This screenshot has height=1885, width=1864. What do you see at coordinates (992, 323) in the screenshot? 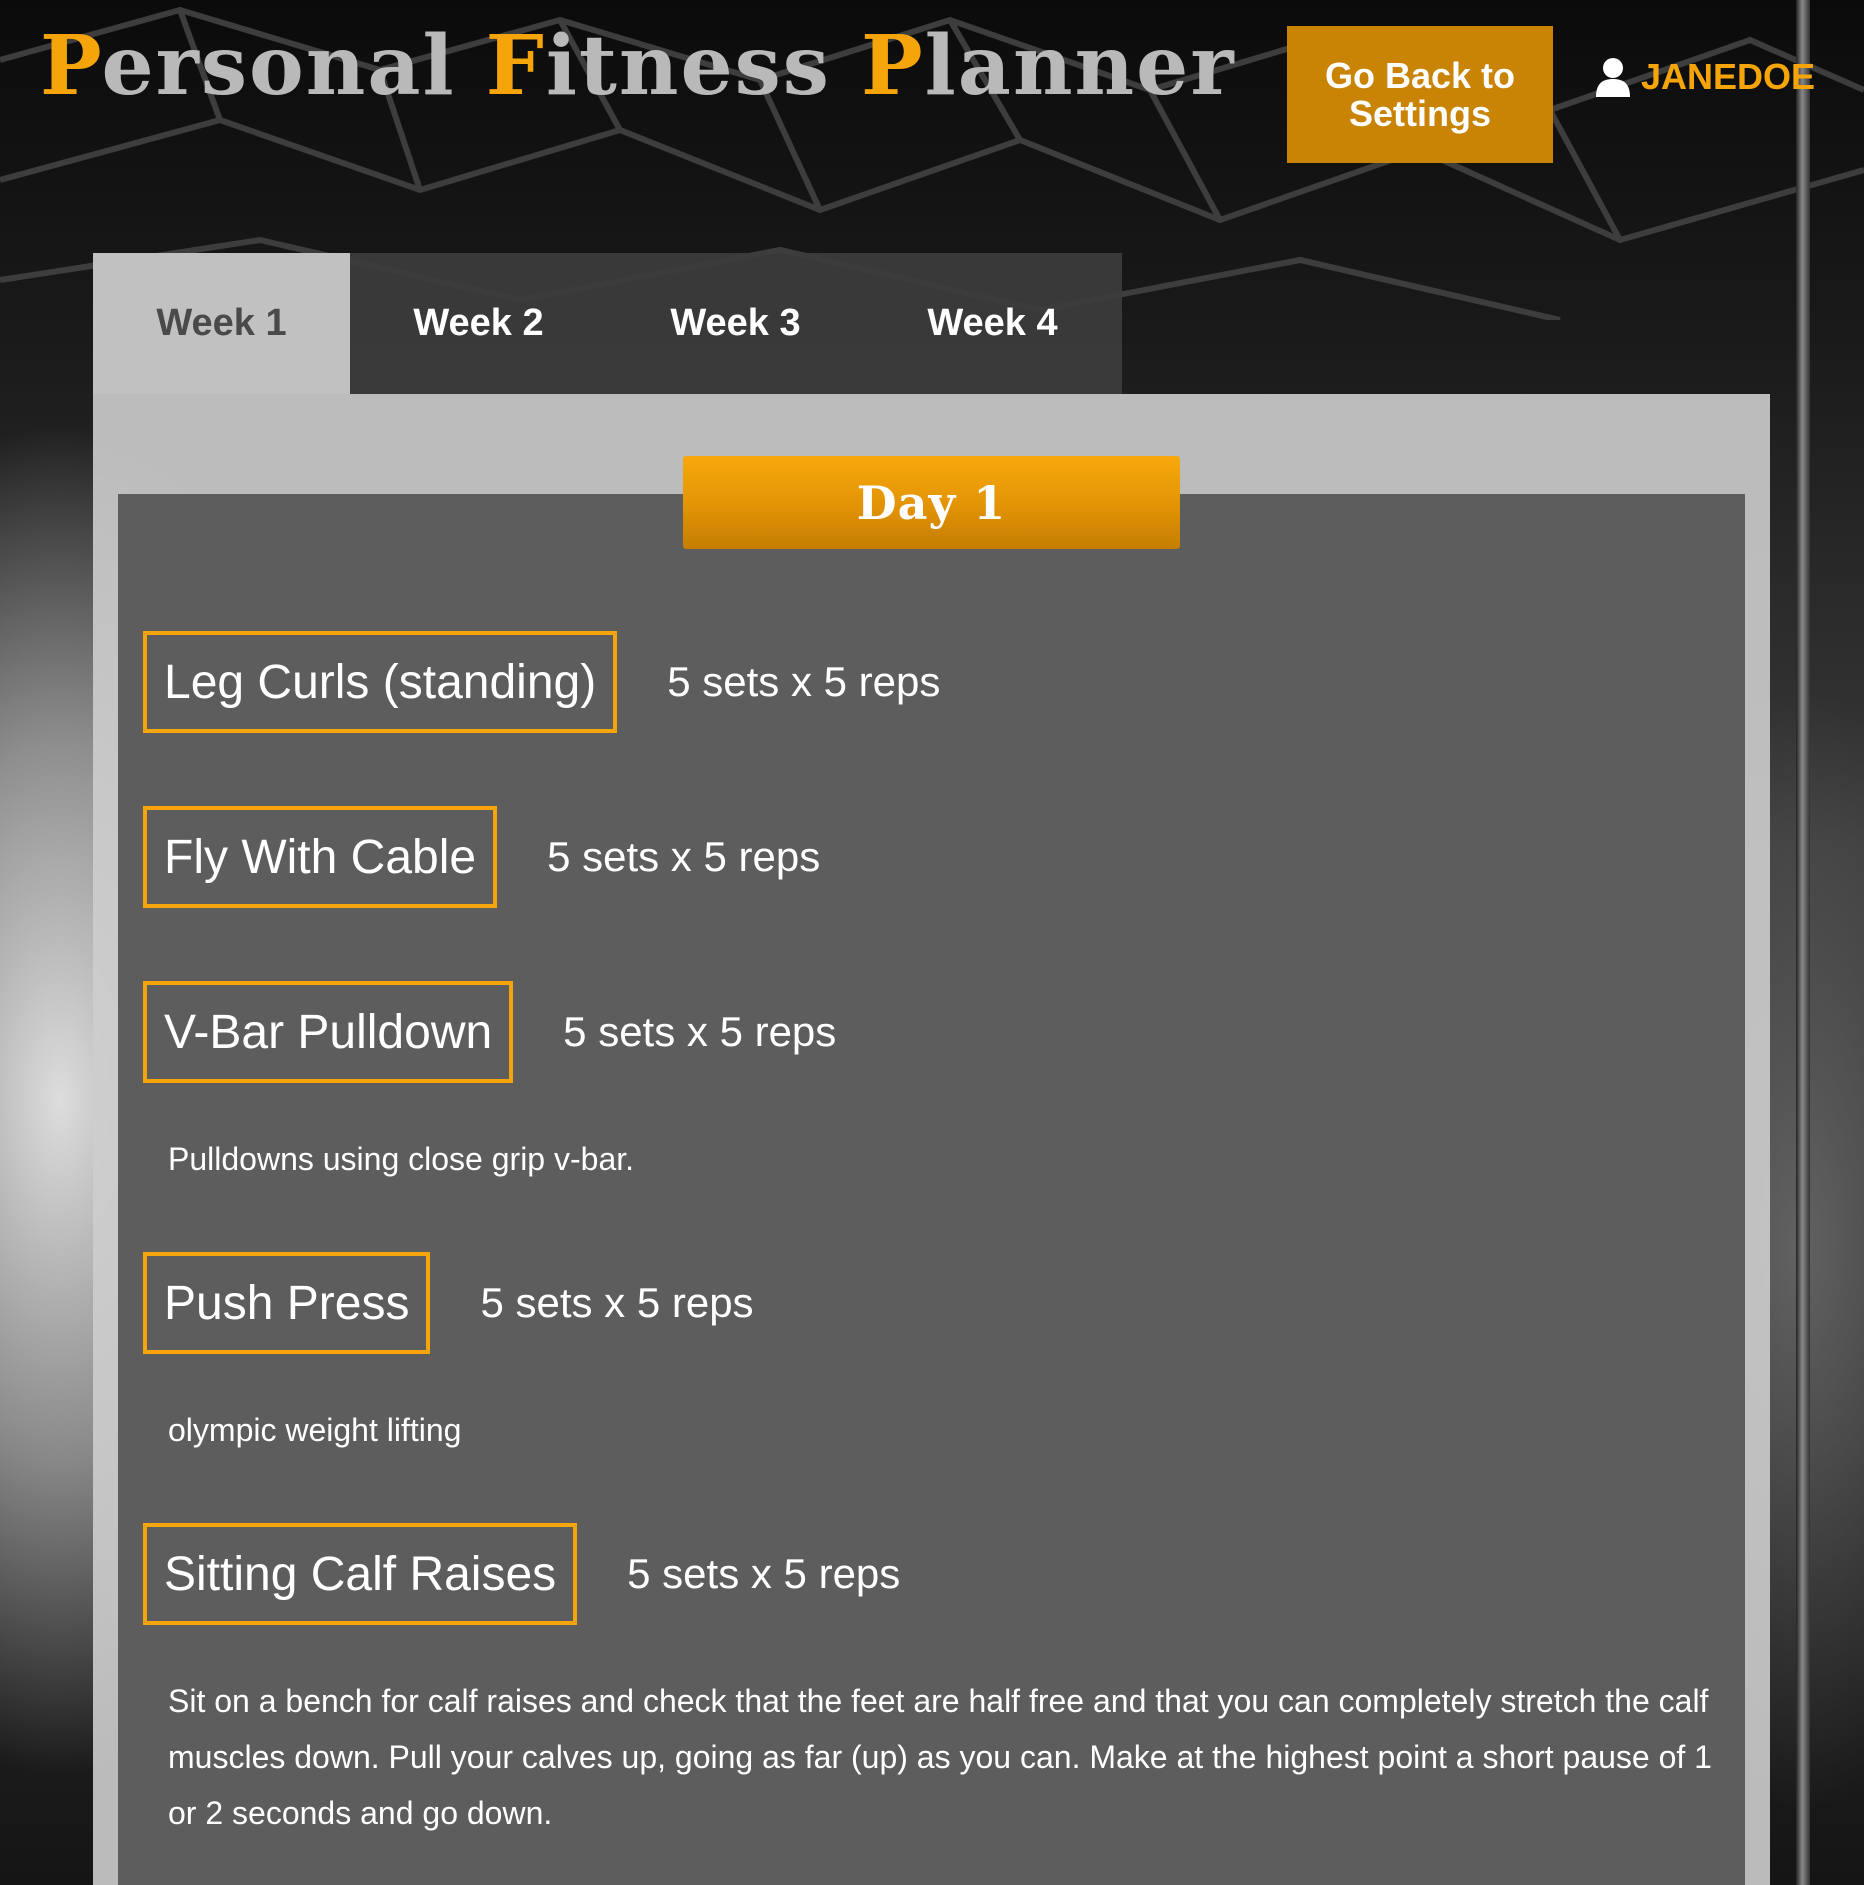
I see `tab-week-4: Week 4` at bounding box center [992, 323].